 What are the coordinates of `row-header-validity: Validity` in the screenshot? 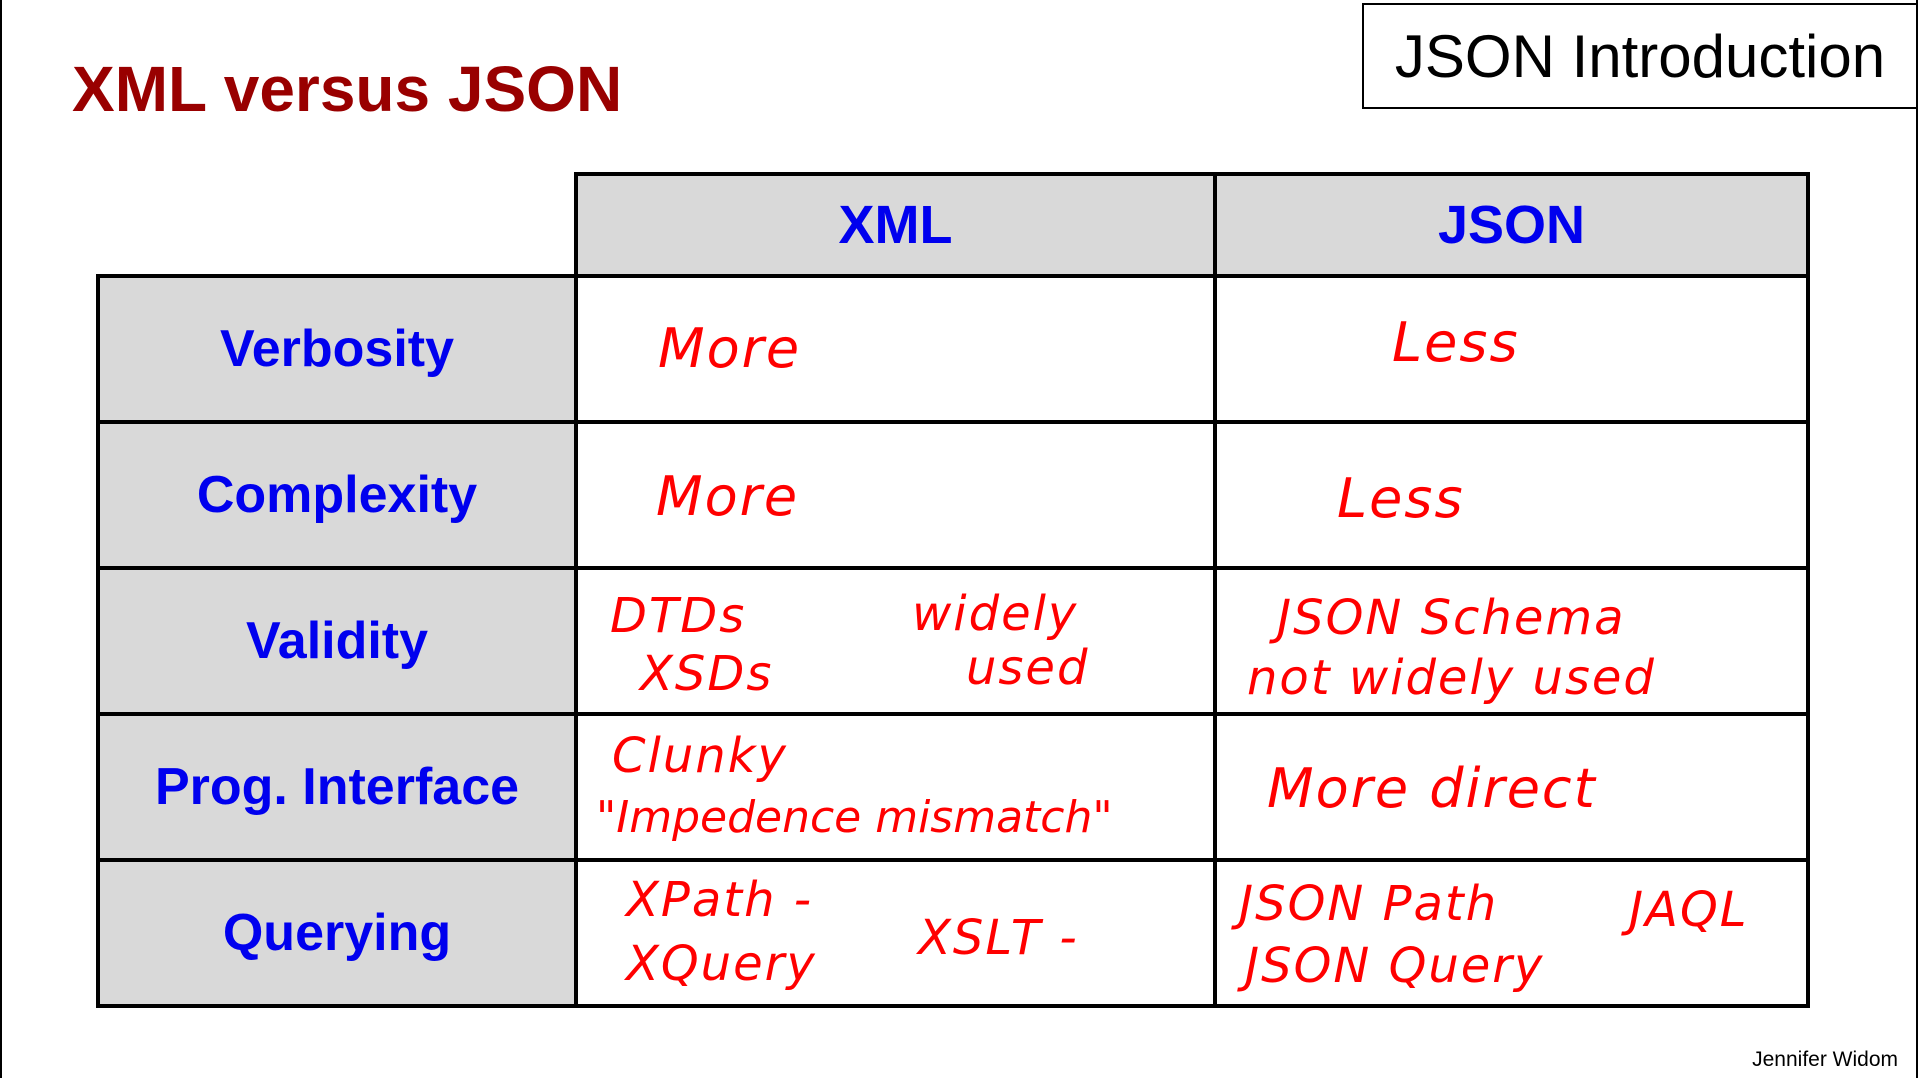 It's located at (337, 641).